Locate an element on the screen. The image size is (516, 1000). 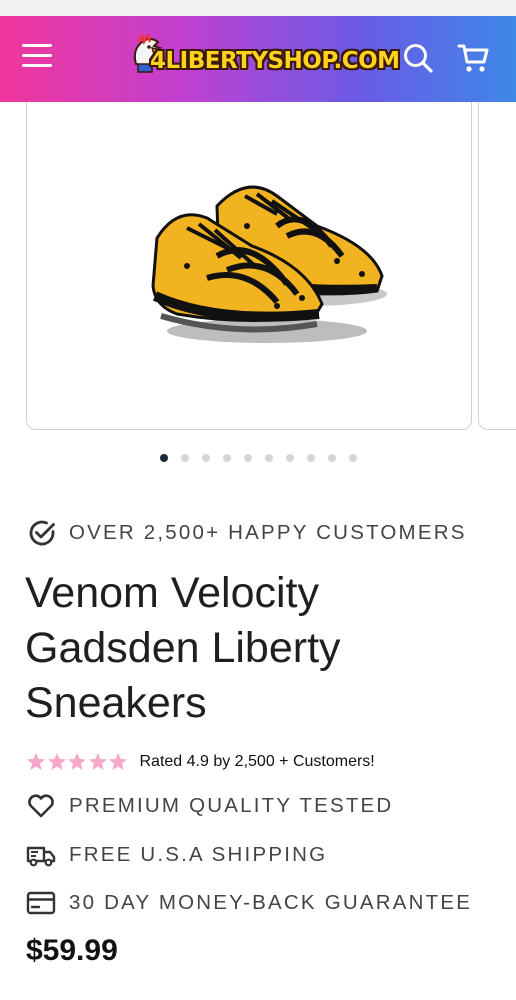
search-icon is located at coordinates (418, 58).